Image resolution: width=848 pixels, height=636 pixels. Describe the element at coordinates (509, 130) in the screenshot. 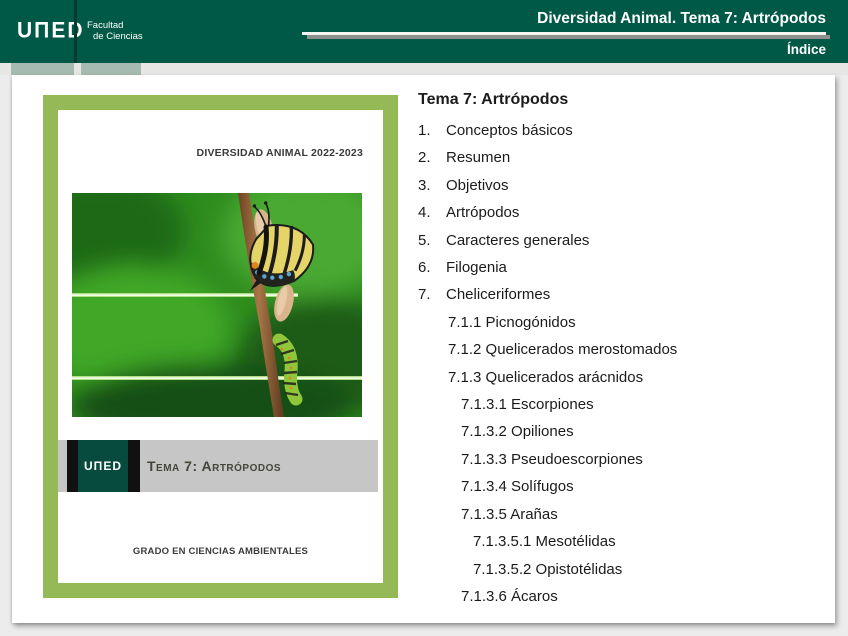

I see `toc-item-label: Conceptos básicos` at that location.